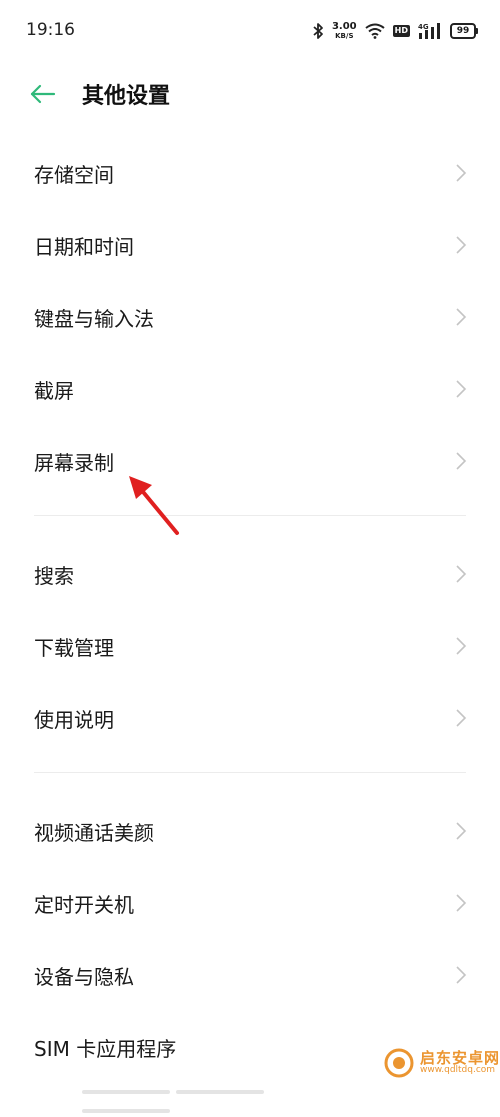 This screenshot has height=1117, width=500. What do you see at coordinates (84, 976) in the screenshot?
I see `settings-item-label: 设备与隐私` at bounding box center [84, 976].